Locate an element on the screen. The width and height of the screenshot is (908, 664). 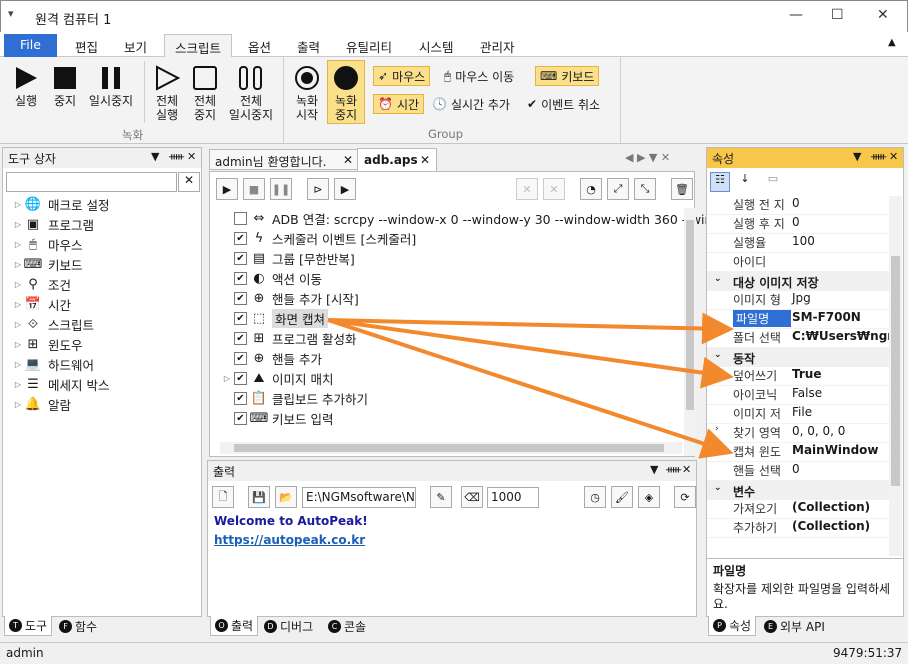
log-path-input: E:\NGMsoftware\NG is located at coordinates (359, 497).